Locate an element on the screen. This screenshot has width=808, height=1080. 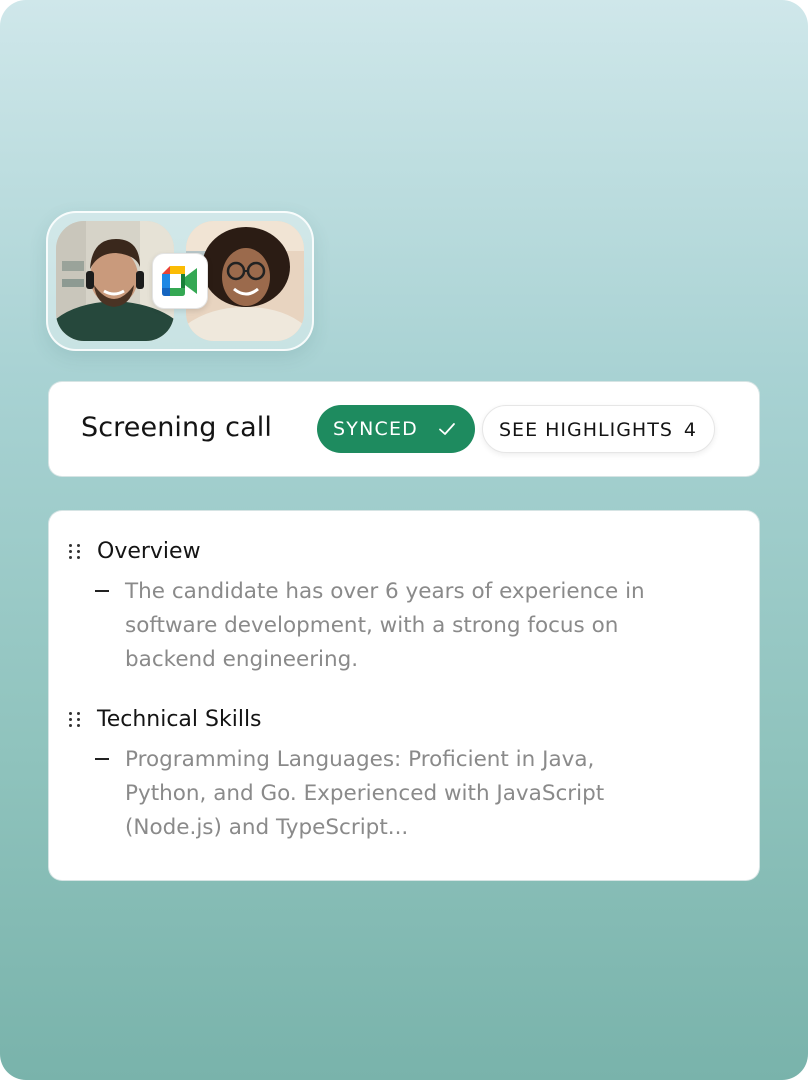
highlights-count: 4 is located at coordinates (689, 430).